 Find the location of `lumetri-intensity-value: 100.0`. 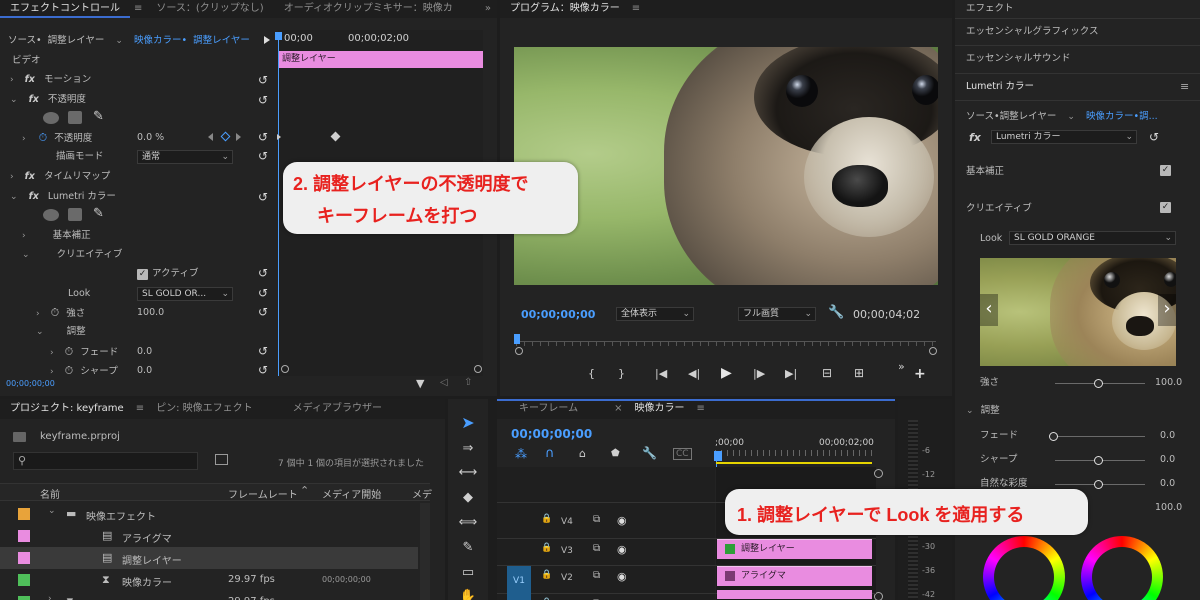

lumetri-intensity-value: 100.0 is located at coordinates (1168, 383).